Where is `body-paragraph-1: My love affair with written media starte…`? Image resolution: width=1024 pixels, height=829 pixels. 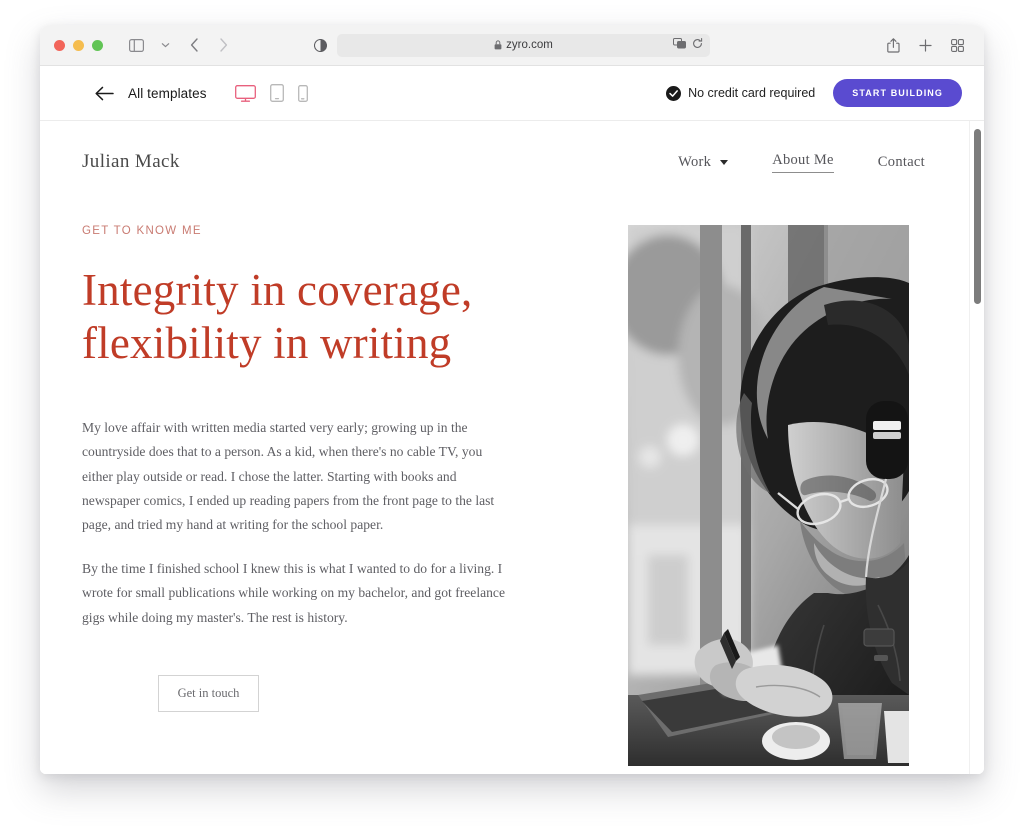
body-paragraph-1: My love affair with written media starte… is located at coordinates (288, 476).